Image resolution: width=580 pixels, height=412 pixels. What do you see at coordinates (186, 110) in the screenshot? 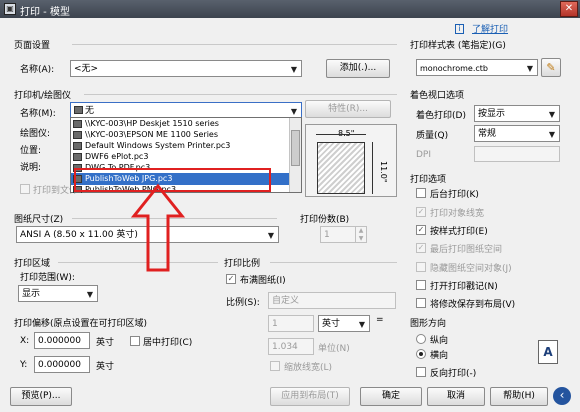
I see `printer-name-select: 无 ▼` at bounding box center [186, 110].